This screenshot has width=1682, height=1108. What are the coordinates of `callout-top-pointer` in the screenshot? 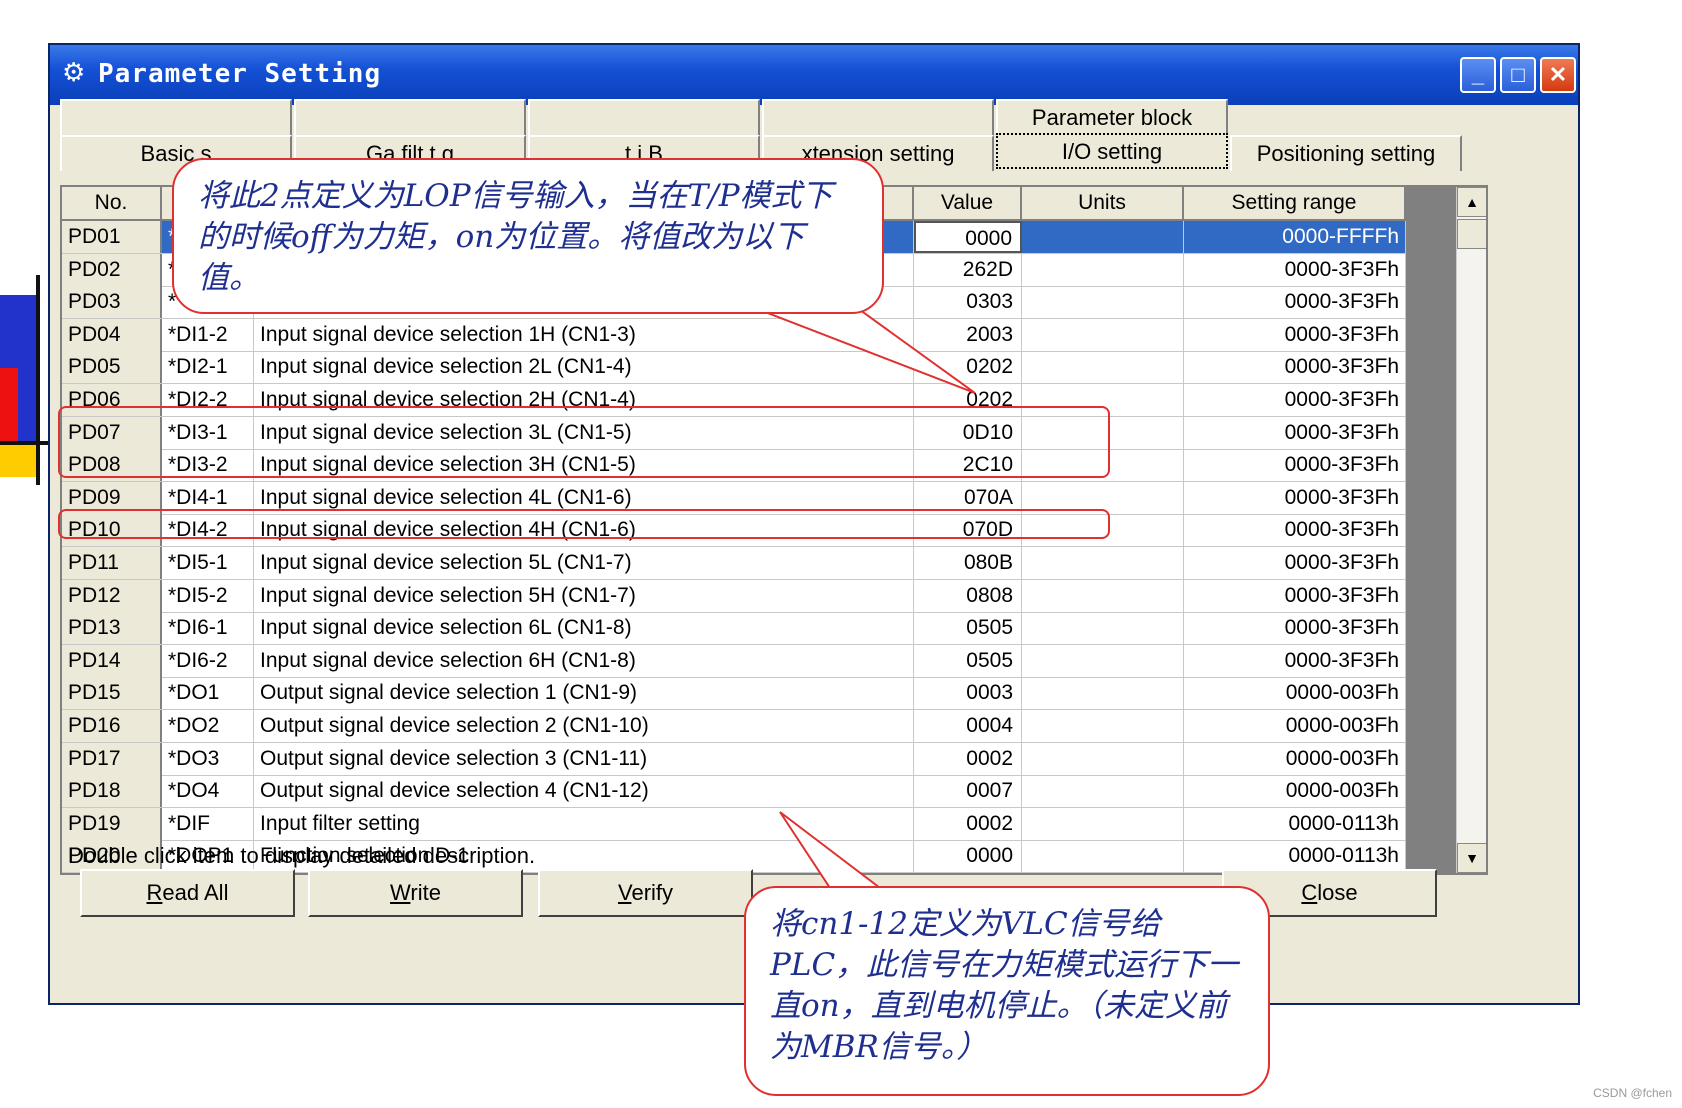 It's located at (867, 351).